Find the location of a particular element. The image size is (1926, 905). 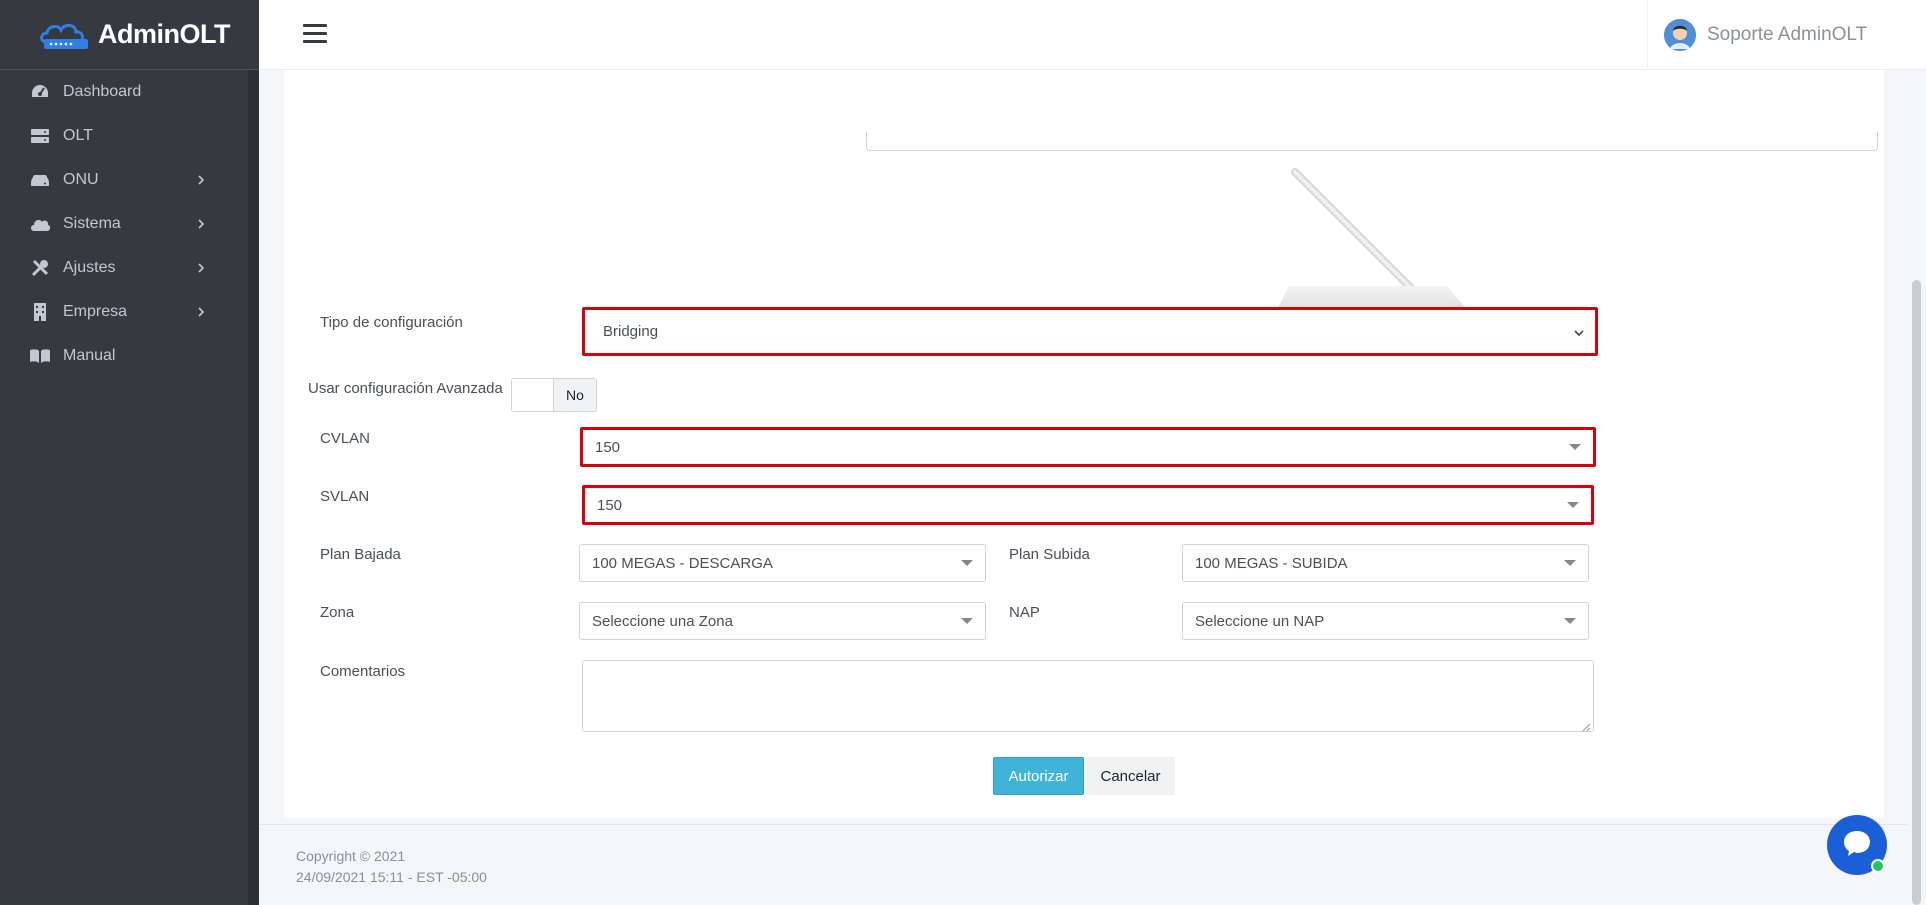

sidebar-item-label: Manual is located at coordinates (89, 355).